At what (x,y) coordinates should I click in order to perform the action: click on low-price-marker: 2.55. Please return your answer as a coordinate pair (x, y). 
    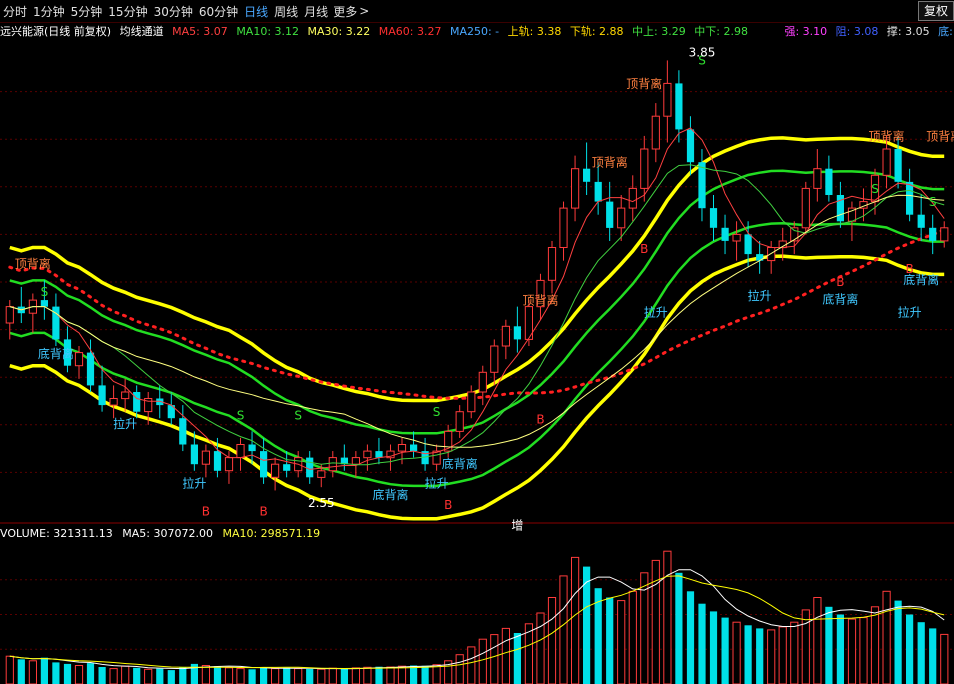
    Looking at the image, I should click on (321, 503).